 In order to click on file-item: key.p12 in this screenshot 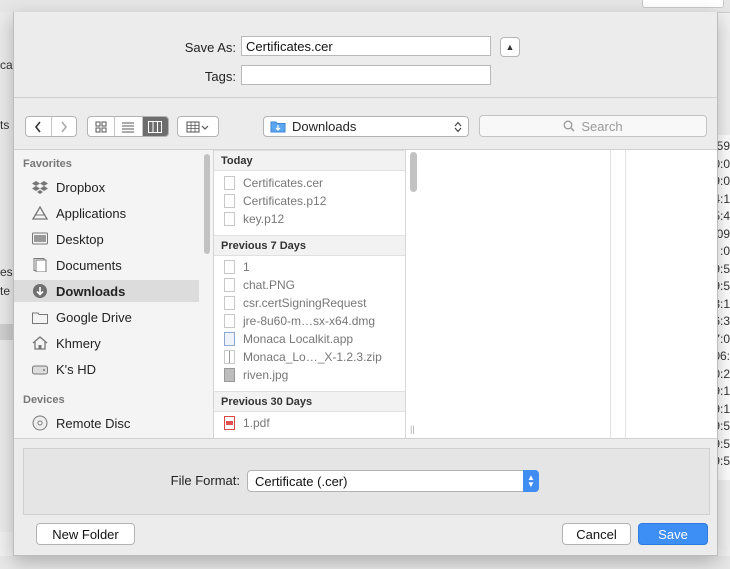, I will do `click(309, 219)`.